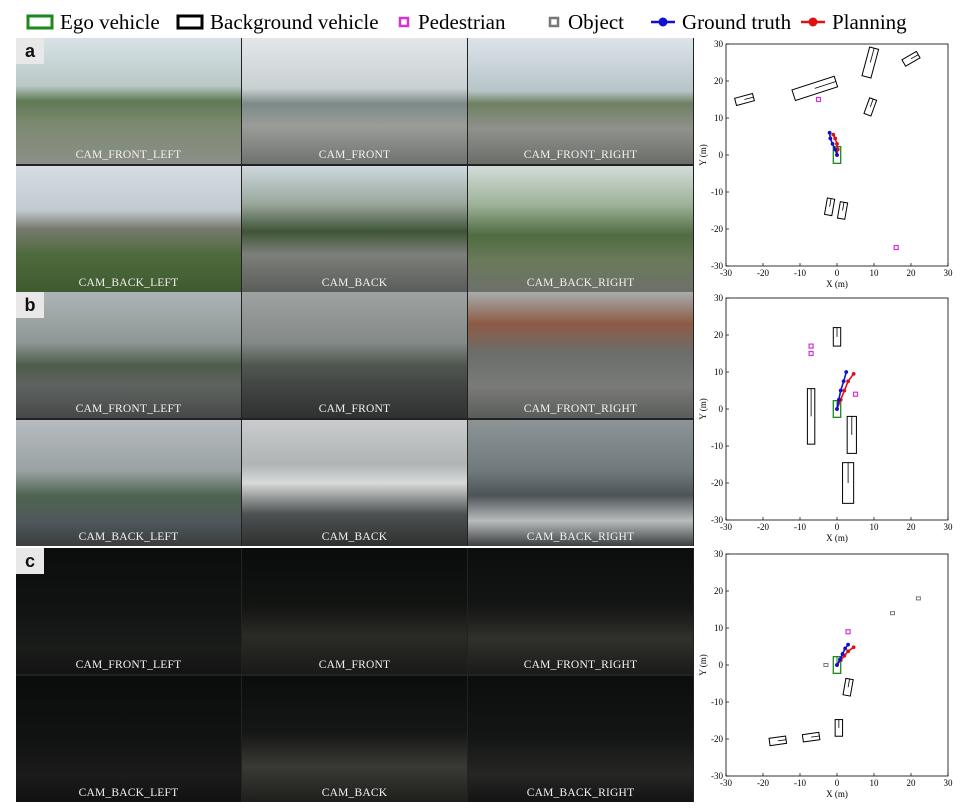  What do you see at coordinates (354, 283) in the screenshot?
I see `camera-label: CAM_BACK` at bounding box center [354, 283].